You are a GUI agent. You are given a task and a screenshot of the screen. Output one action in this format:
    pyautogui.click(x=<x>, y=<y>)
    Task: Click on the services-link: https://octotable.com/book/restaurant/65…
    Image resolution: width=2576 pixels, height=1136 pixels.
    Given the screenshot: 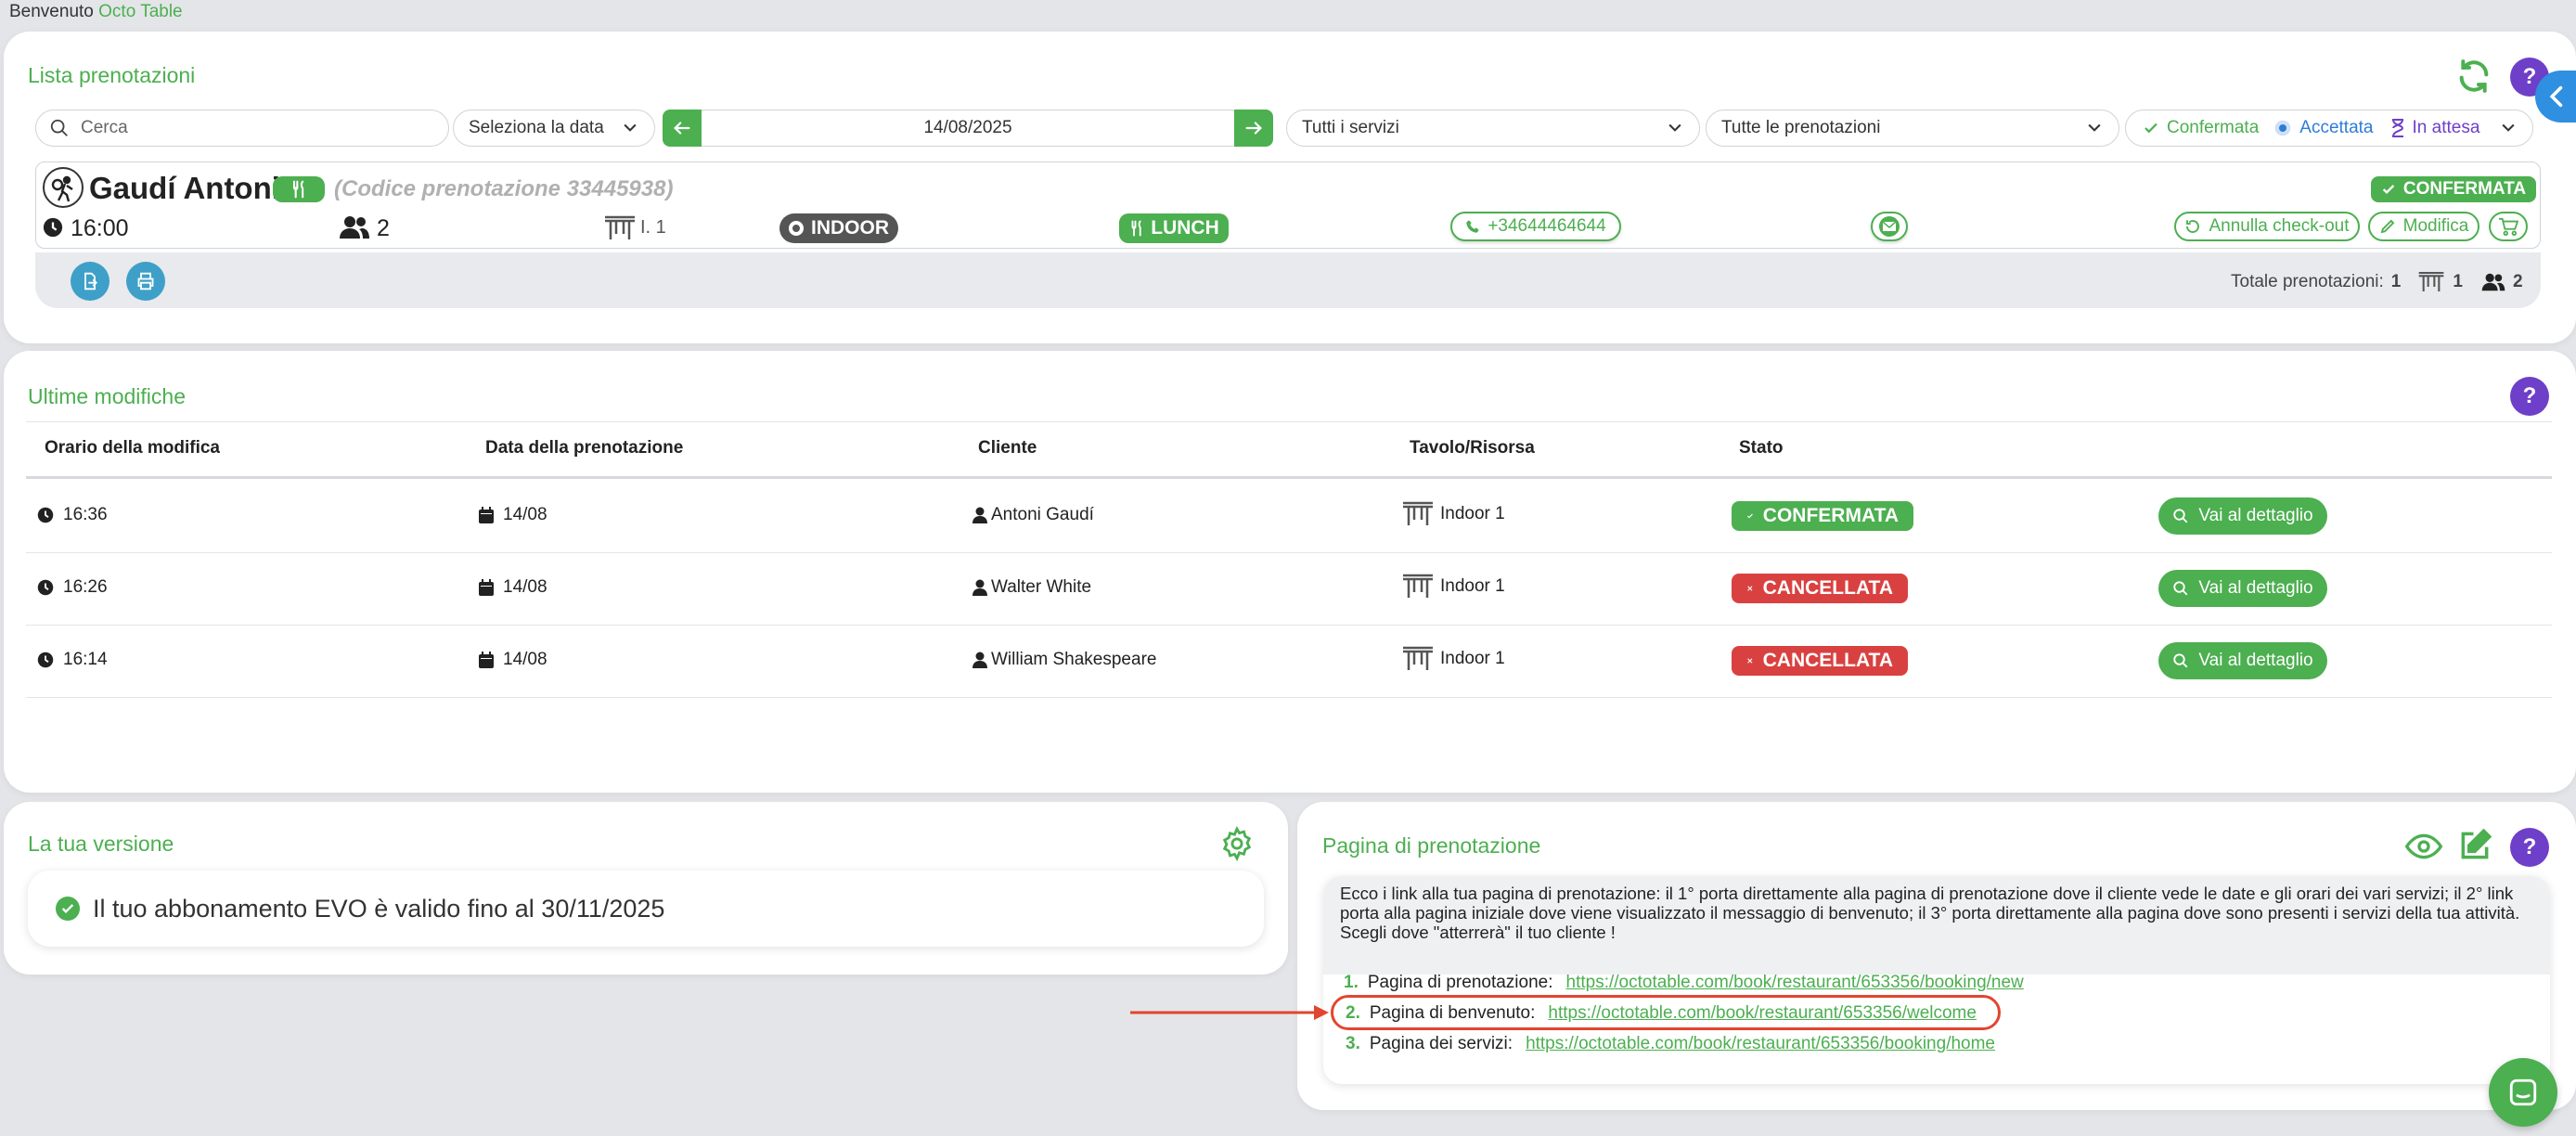 What is the action you would take?
    pyautogui.click(x=1760, y=1044)
    